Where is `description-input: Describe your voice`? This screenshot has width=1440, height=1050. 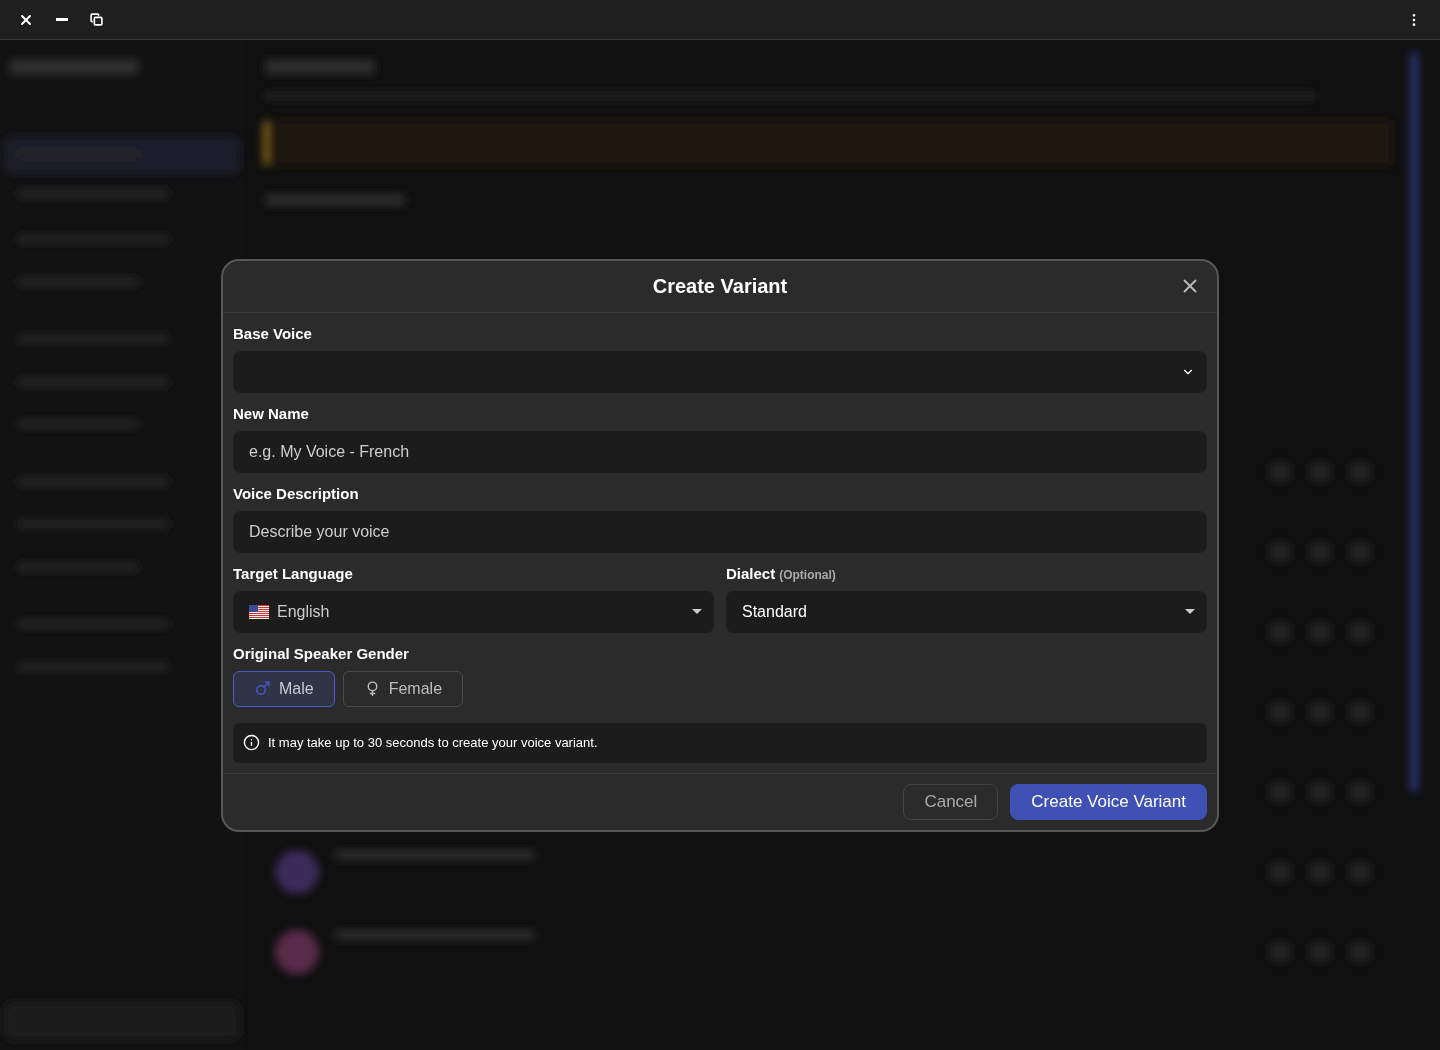
description-input: Describe your voice is located at coordinates (720, 531).